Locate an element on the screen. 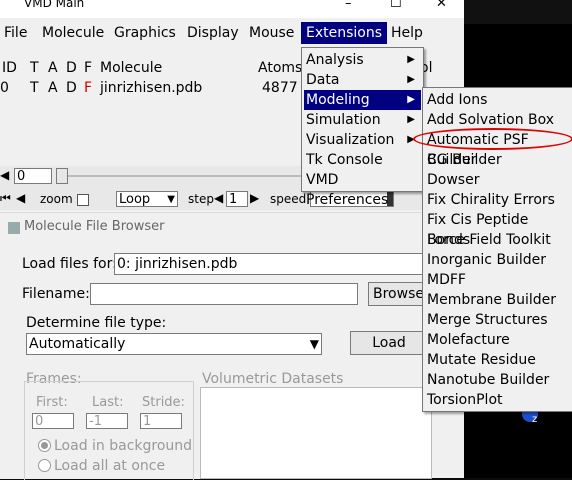 The height and width of the screenshot is (480, 572). menu-item-simulation: Simulation ▶ is located at coordinates (362, 120).